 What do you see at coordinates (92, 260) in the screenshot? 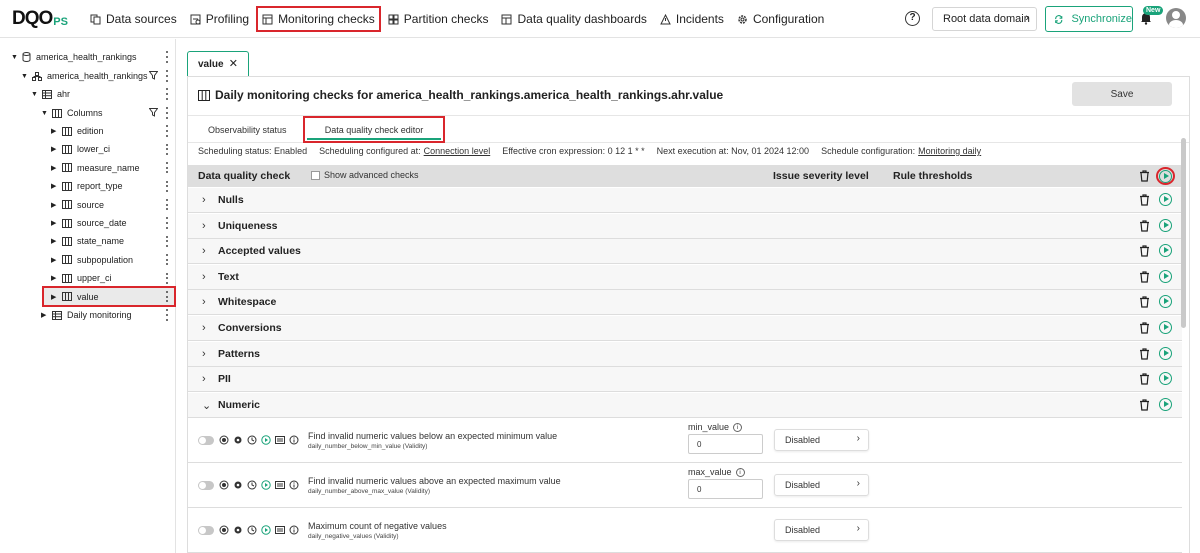
I see `tree-column-subpopulation: ▶ subpopulation` at bounding box center [92, 260].